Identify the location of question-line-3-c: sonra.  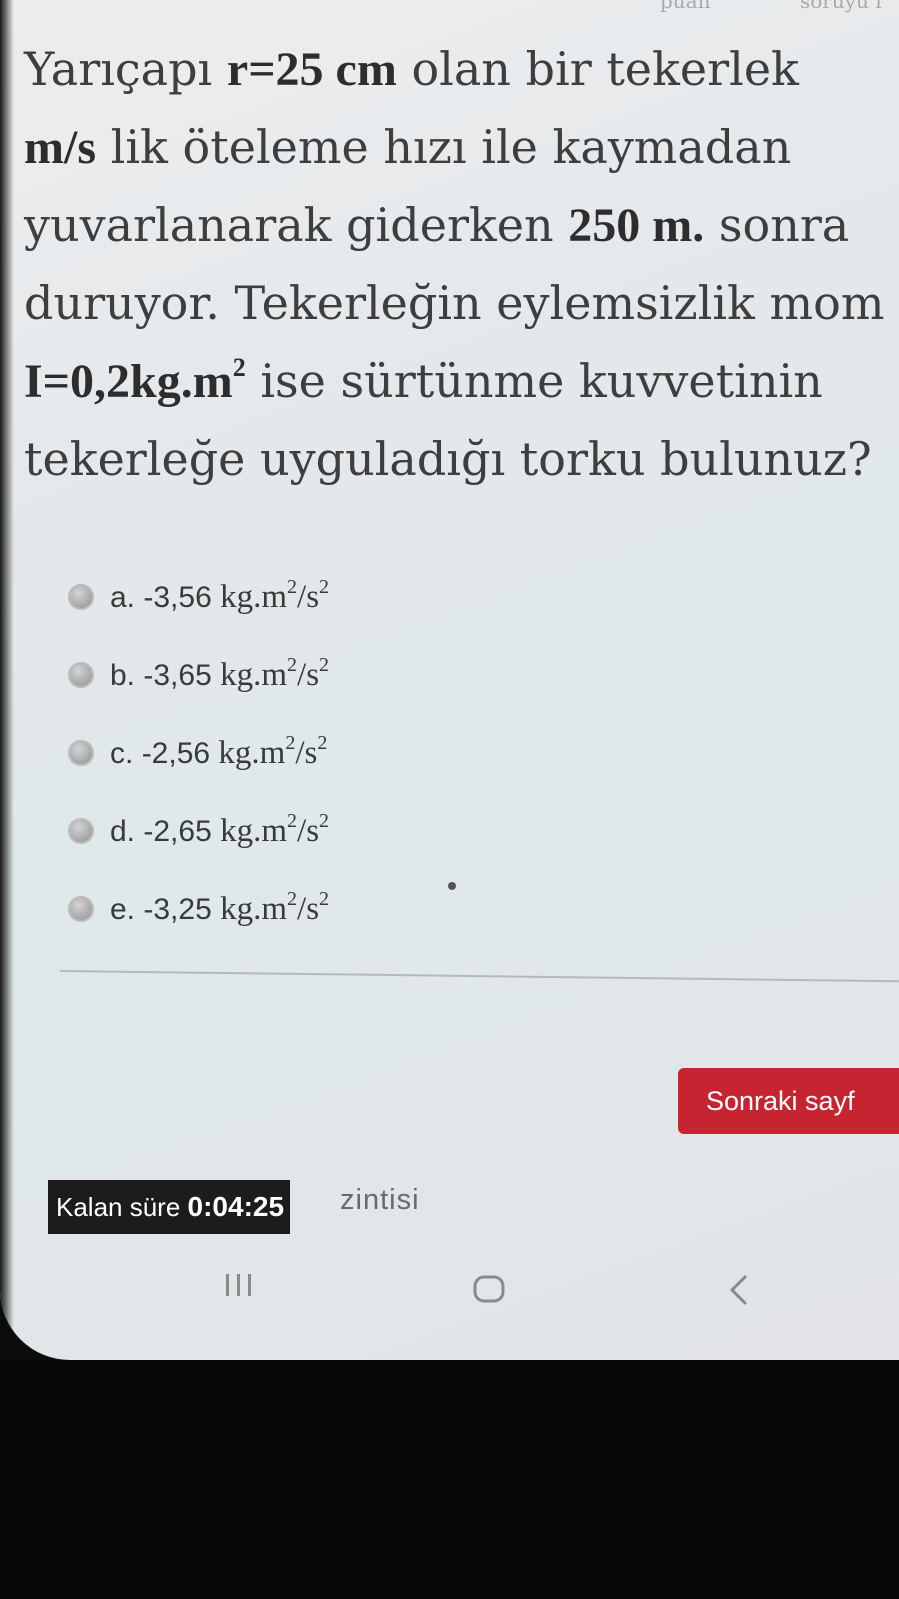
(777, 225).